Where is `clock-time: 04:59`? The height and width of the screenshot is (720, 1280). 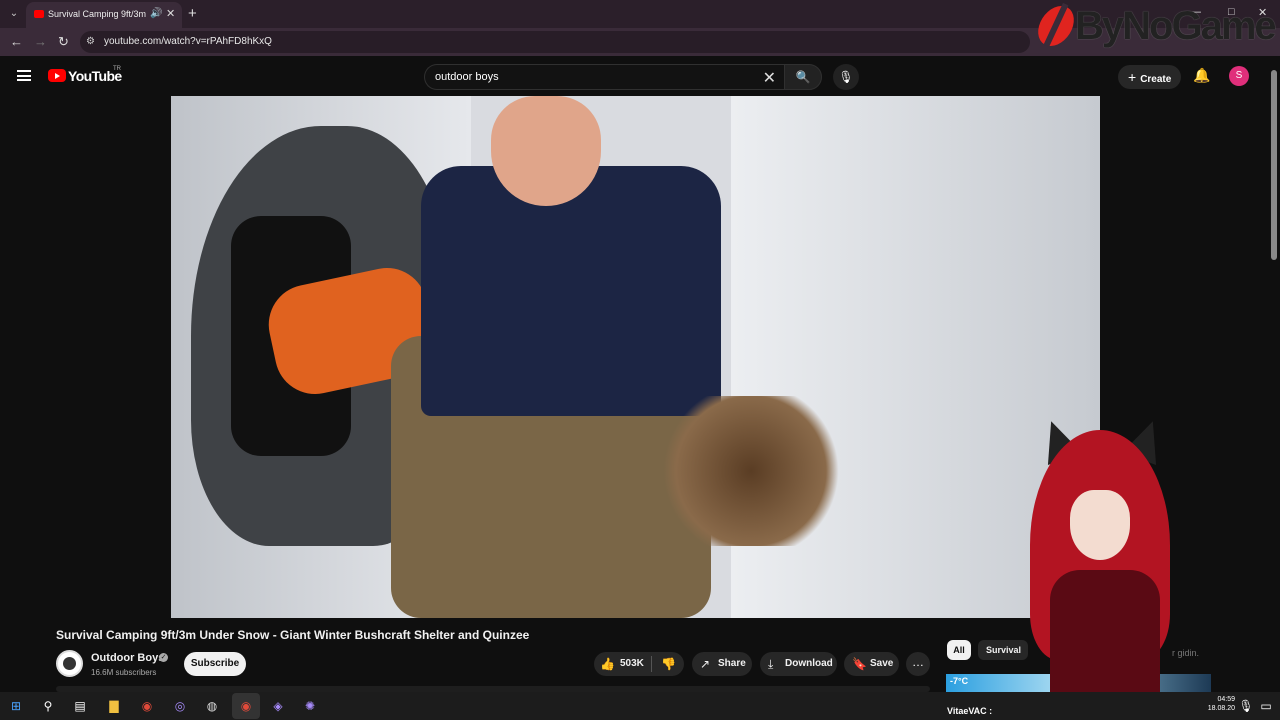
clock-time: 04:59 is located at coordinates (1226, 699).